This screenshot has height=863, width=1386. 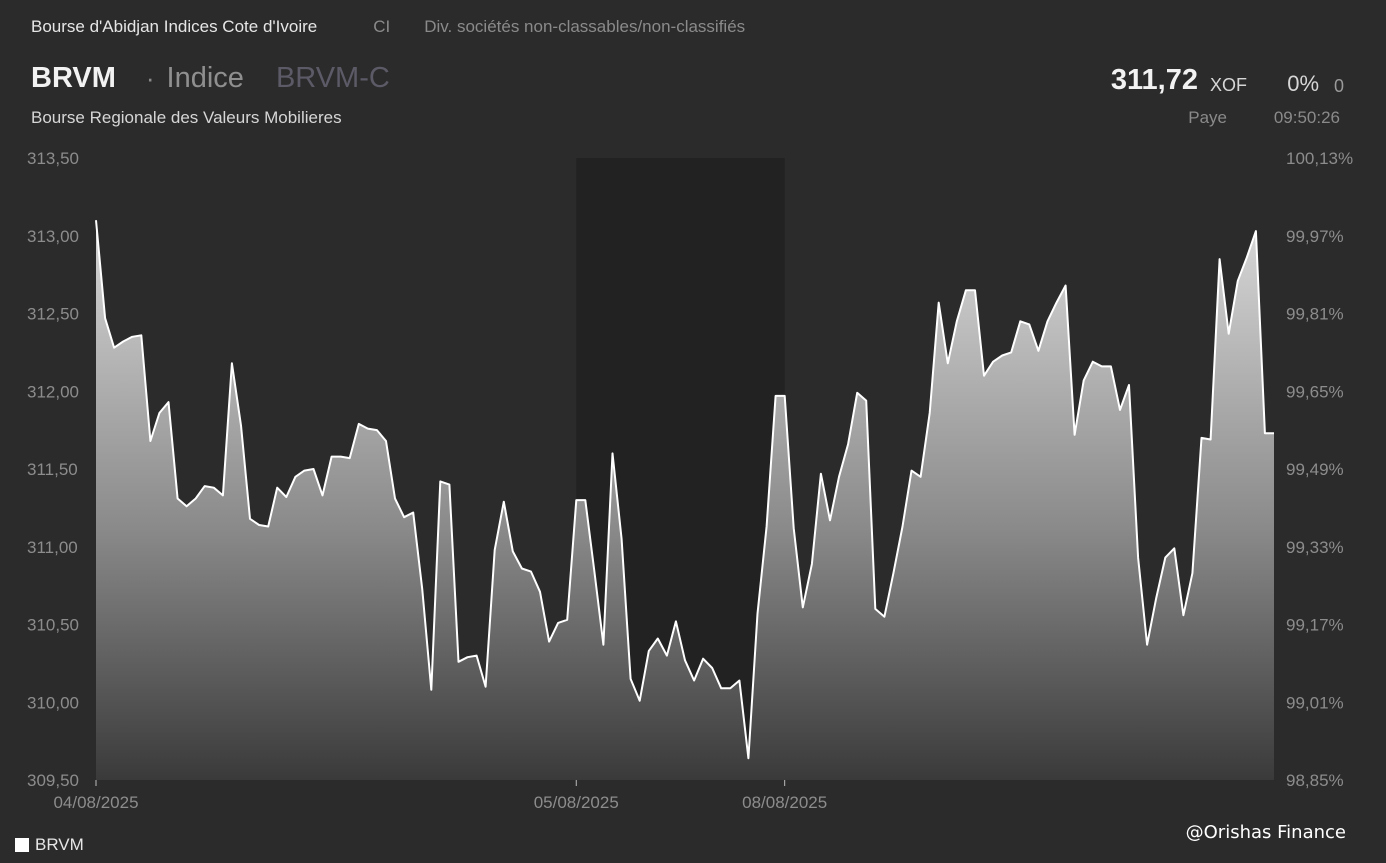 I want to click on y-tick-label: 309,50, so click(x=53, y=780).